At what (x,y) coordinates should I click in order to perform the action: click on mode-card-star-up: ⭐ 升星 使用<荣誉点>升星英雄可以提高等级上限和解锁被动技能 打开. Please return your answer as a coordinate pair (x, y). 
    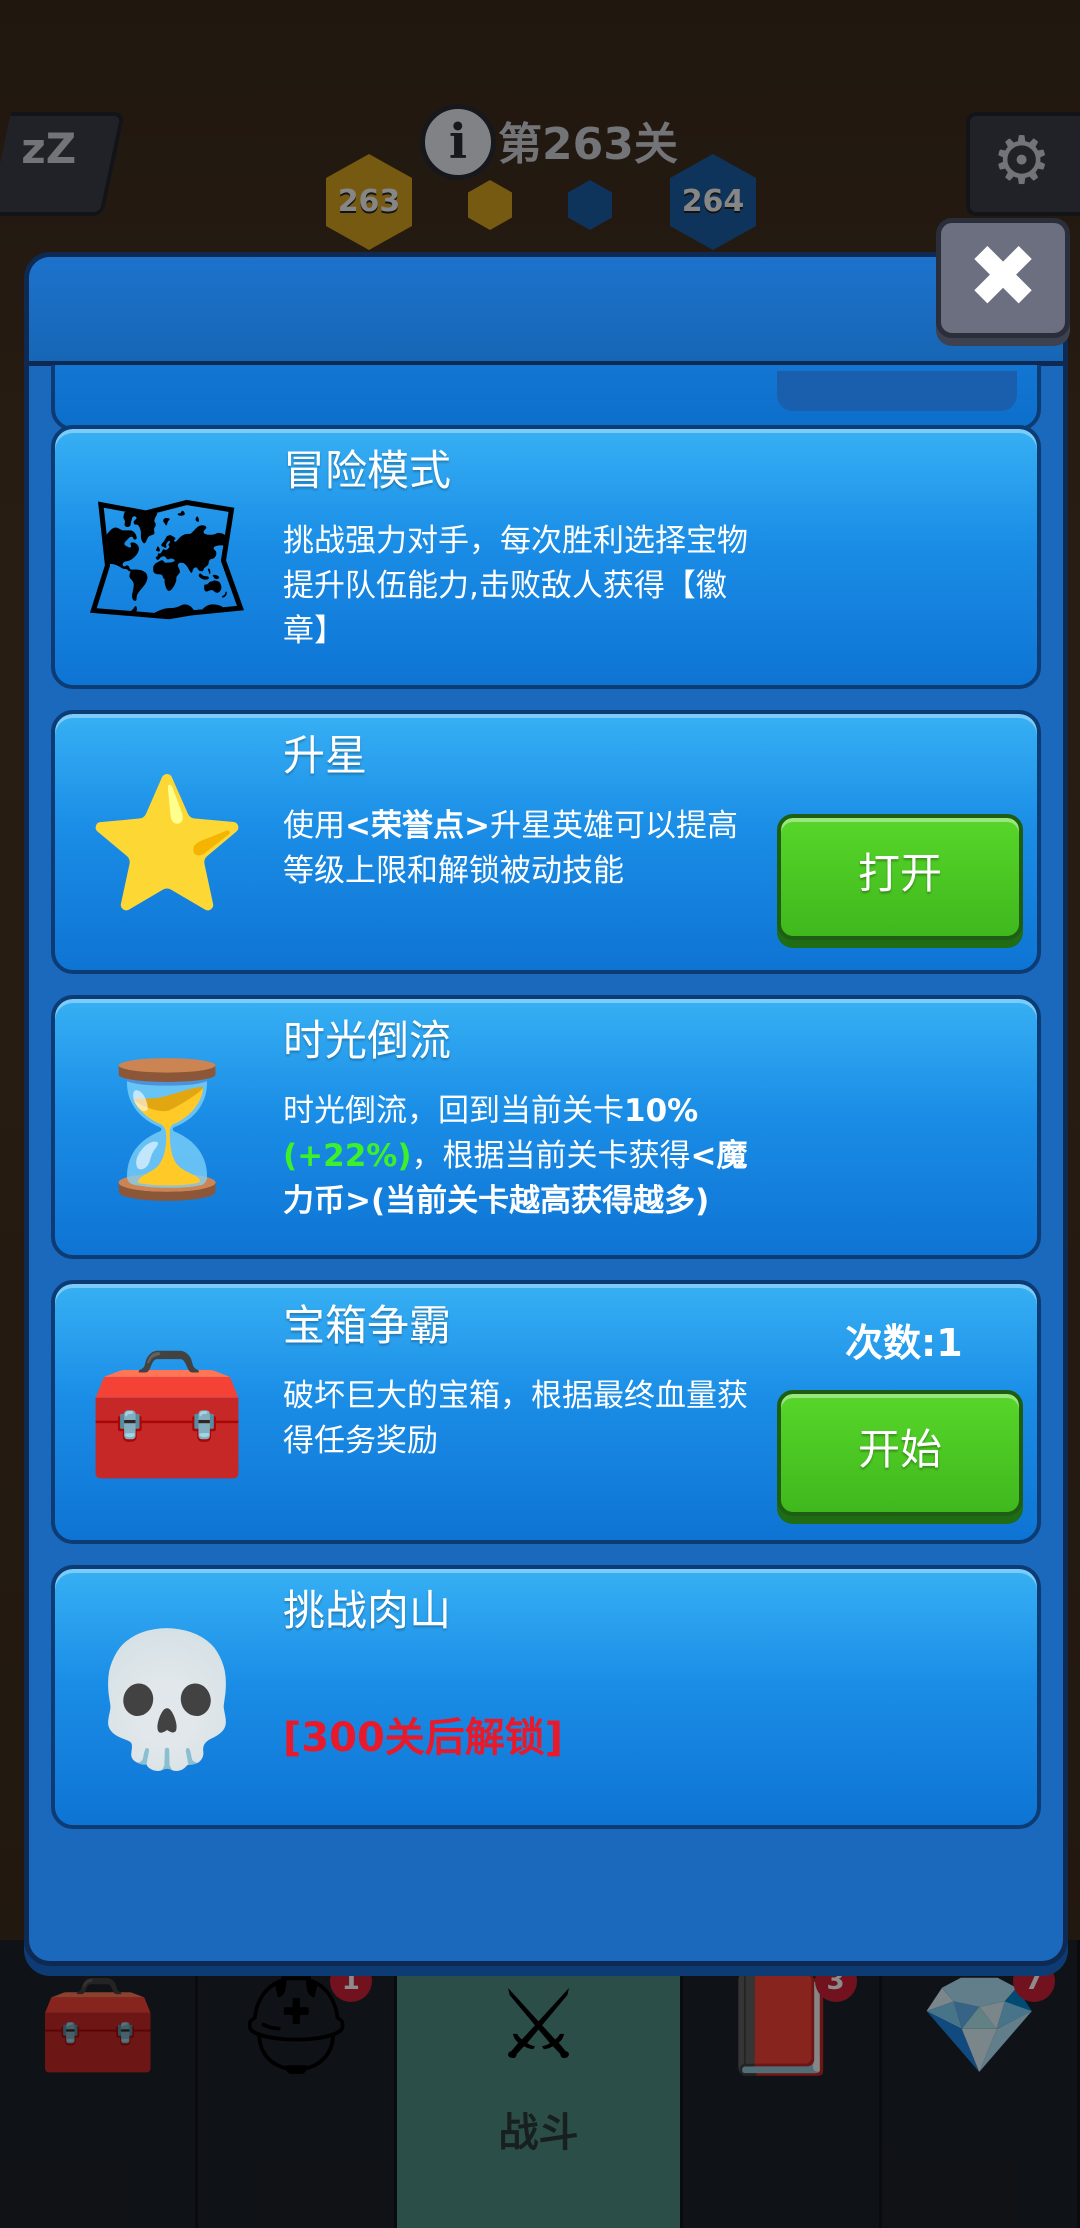
    Looking at the image, I should click on (546, 842).